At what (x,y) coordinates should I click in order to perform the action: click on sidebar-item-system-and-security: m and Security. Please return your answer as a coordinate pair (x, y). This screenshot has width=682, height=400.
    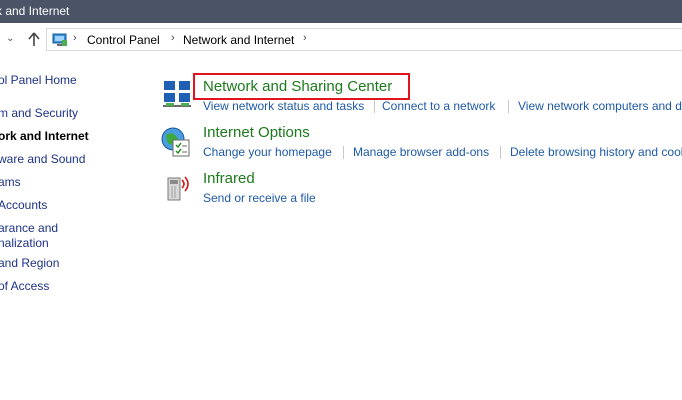
    Looking at the image, I should click on (39, 113).